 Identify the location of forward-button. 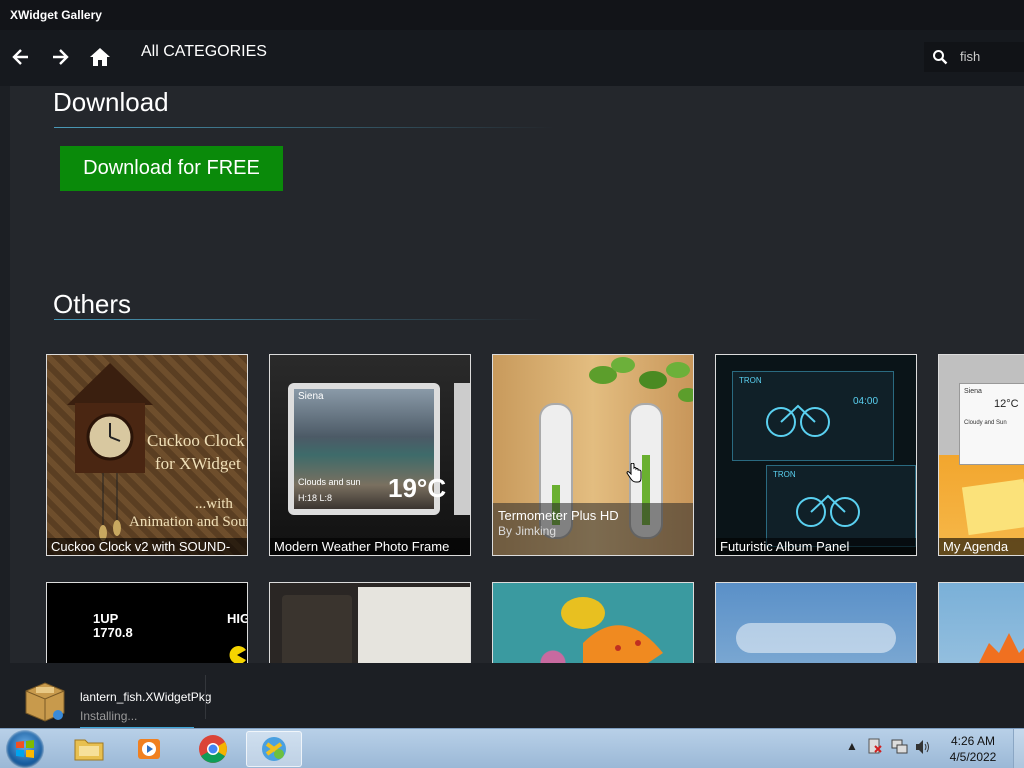
(60, 57).